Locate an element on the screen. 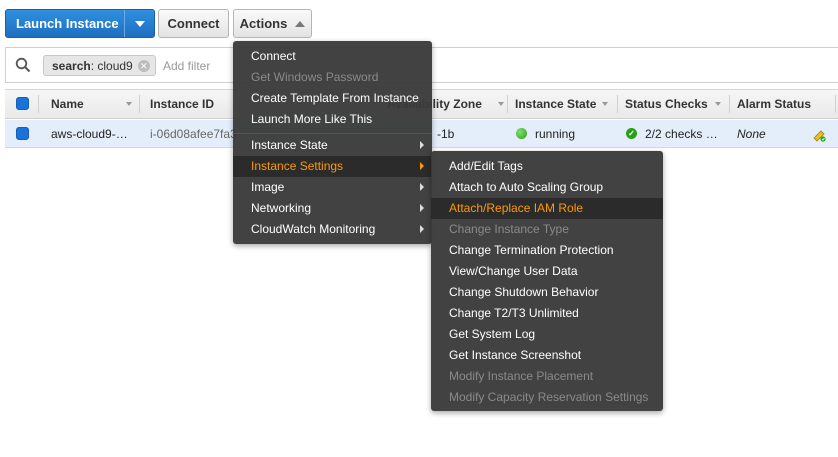  instance-state-label: running is located at coordinates (555, 133).